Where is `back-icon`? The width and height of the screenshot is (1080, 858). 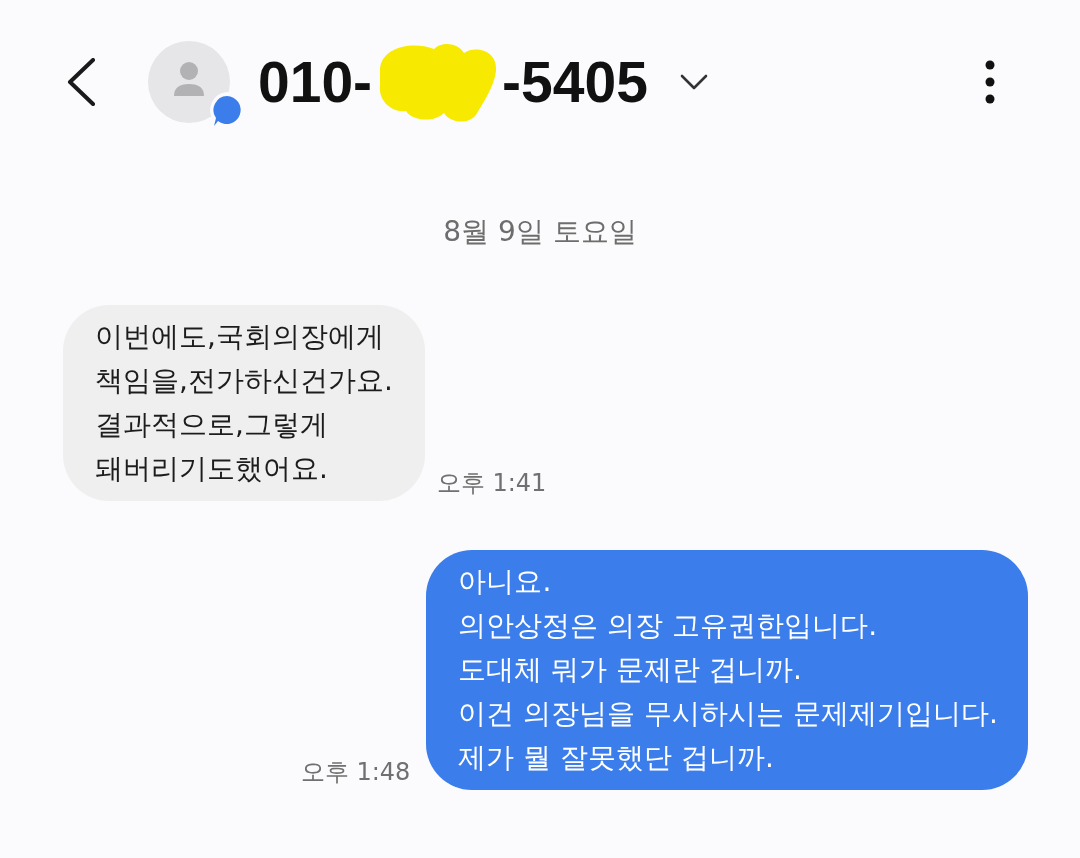 back-icon is located at coordinates (81, 82).